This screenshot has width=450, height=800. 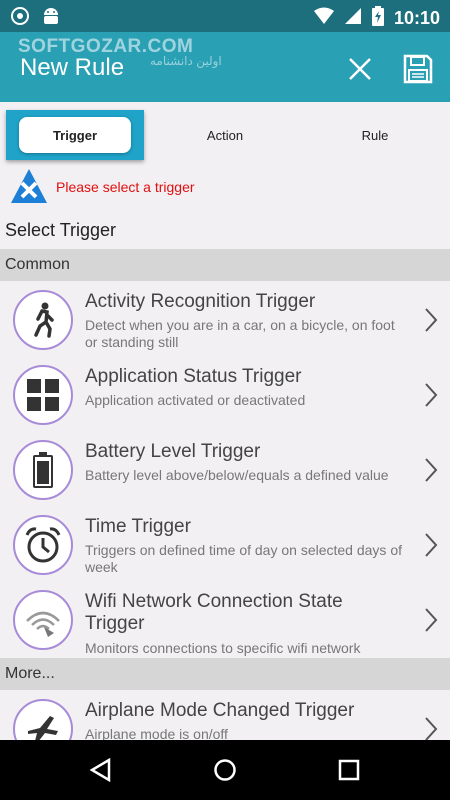 I want to click on warning-x-icon, so click(x=29, y=188).